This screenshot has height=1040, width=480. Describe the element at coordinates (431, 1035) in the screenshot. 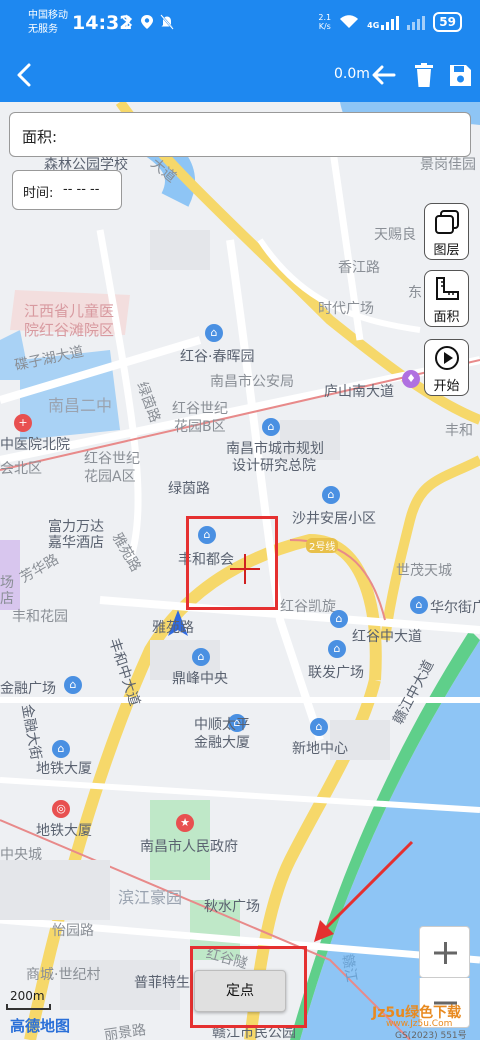

I see `map-copyright: GS(2023) 551号` at that location.